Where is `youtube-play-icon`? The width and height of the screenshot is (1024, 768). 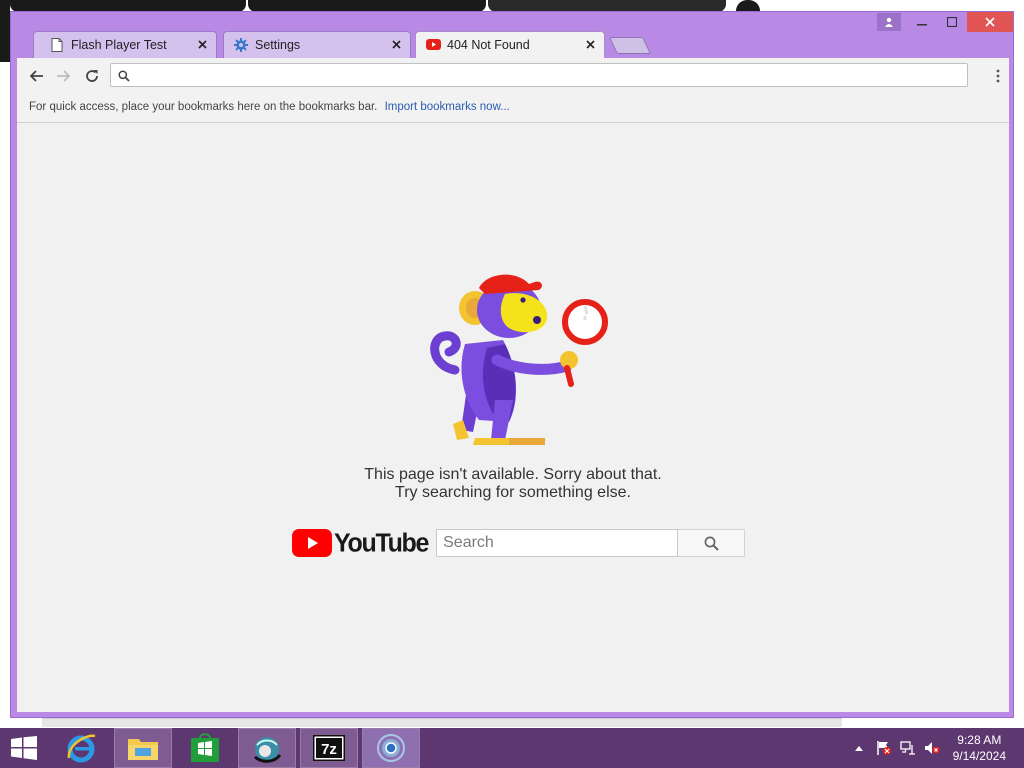
youtube-play-icon is located at coordinates (312, 543).